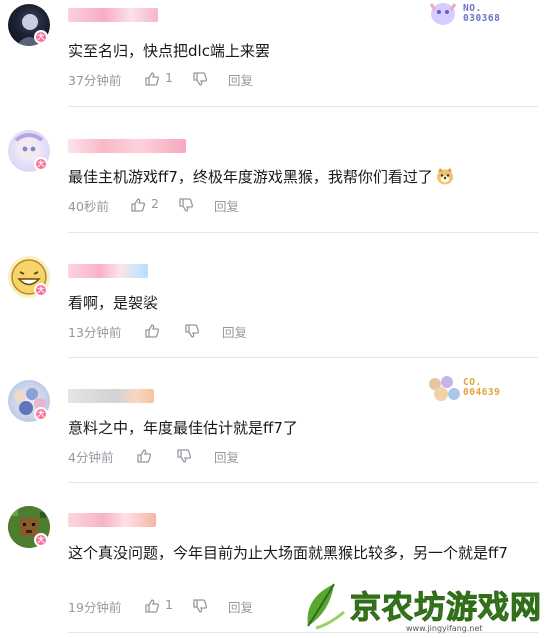 The image size is (550, 638). I want to click on like-count: 2, so click(155, 203).